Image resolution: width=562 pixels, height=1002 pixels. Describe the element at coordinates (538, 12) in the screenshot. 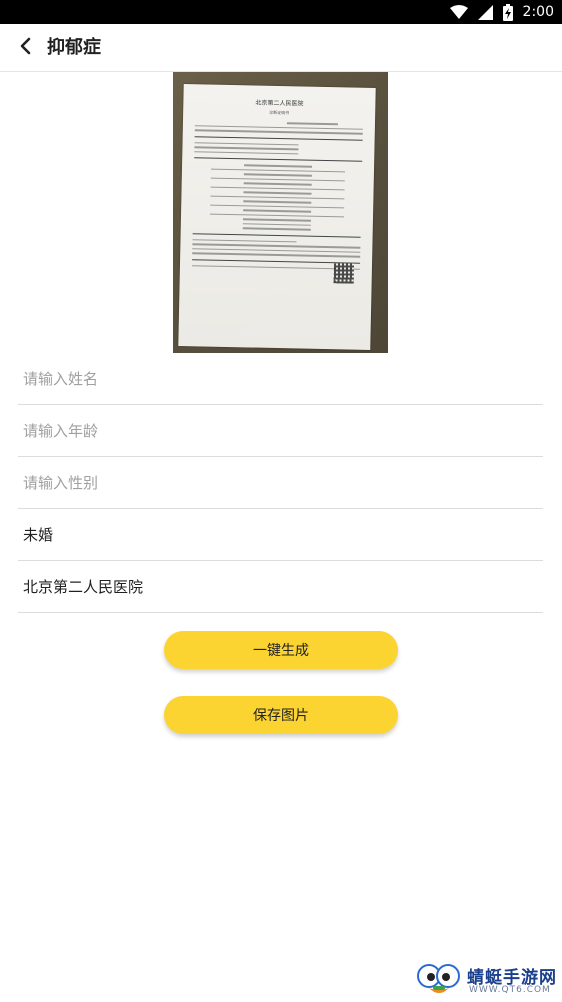

I see `status-time: 2:00` at that location.